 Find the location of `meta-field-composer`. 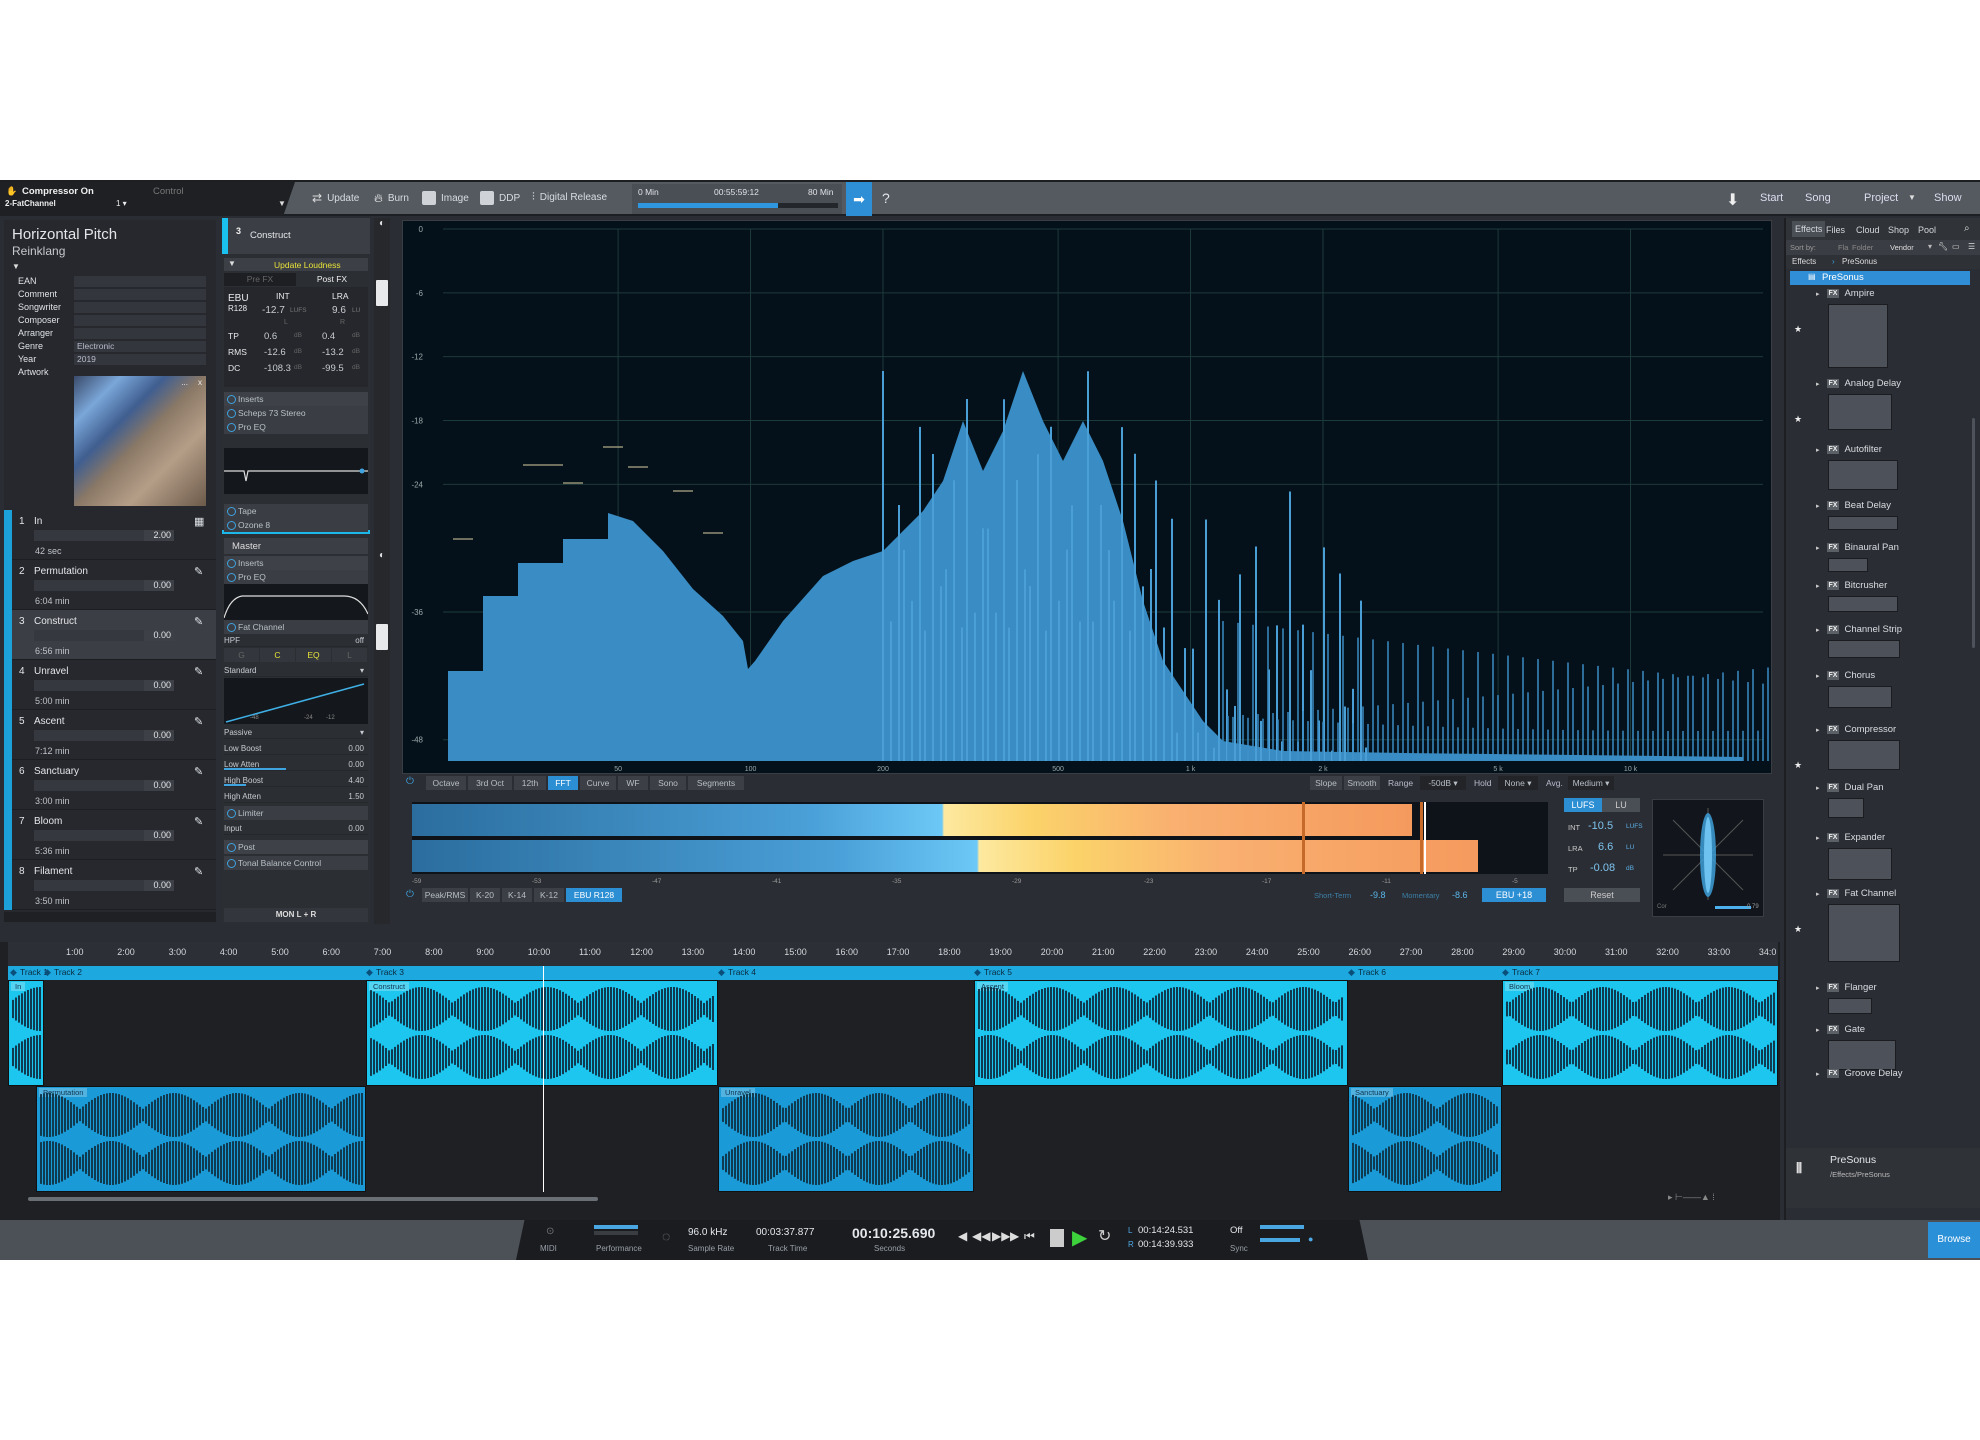

meta-field-composer is located at coordinates (140, 320).